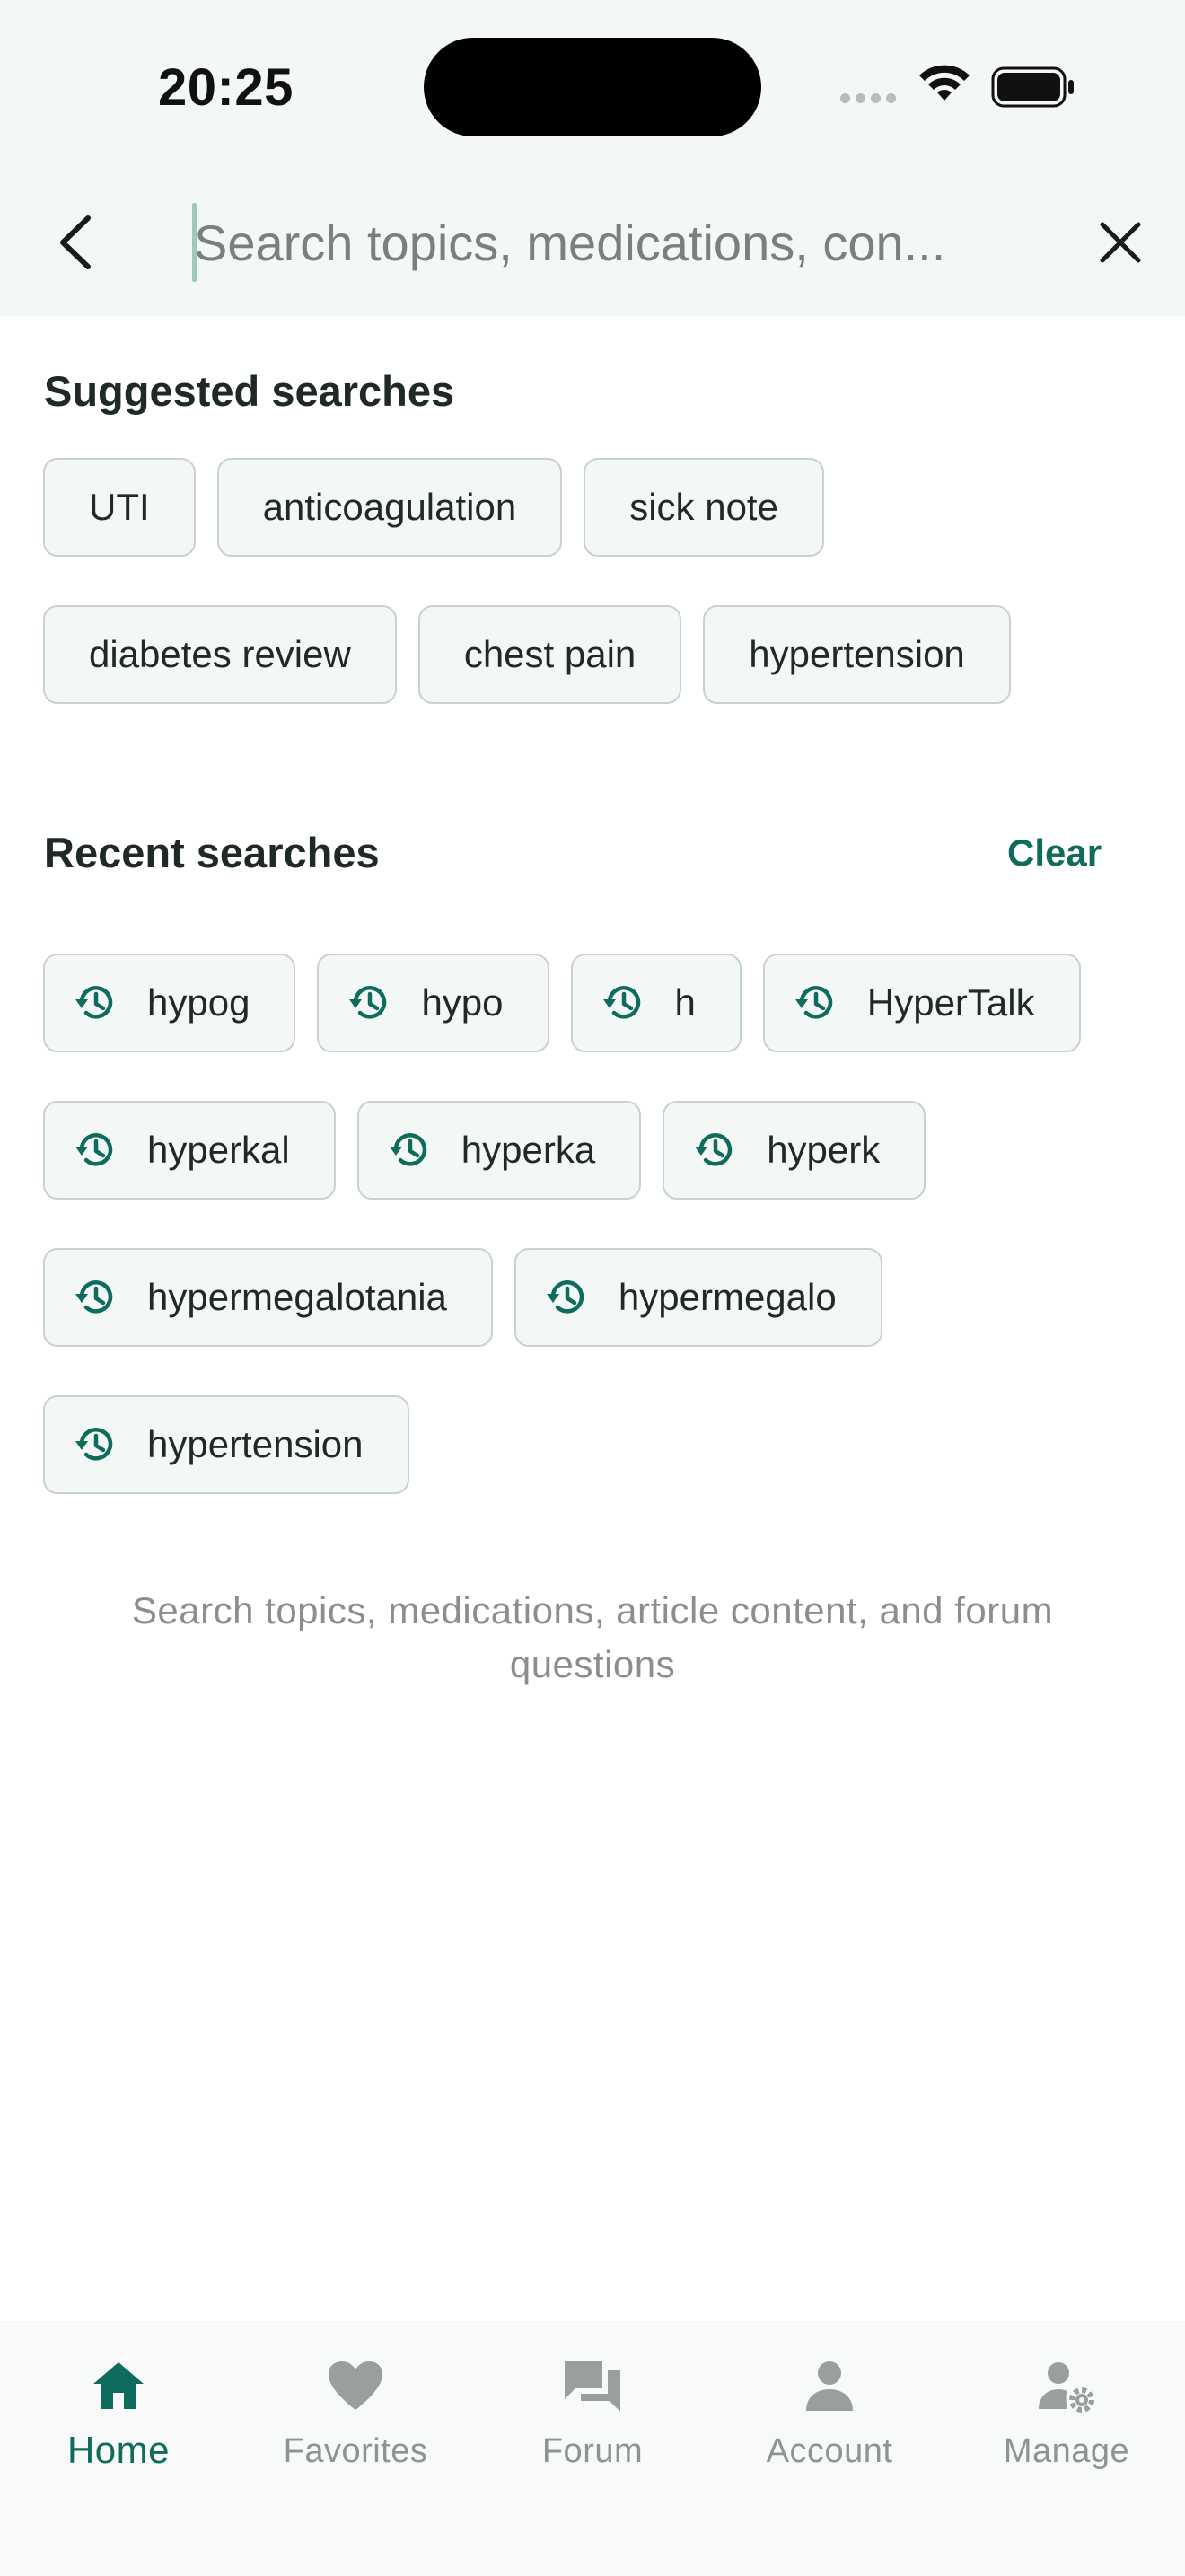 This screenshot has width=1185, height=2576. Describe the element at coordinates (829, 2386) in the screenshot. I see `person-icon` at that location.